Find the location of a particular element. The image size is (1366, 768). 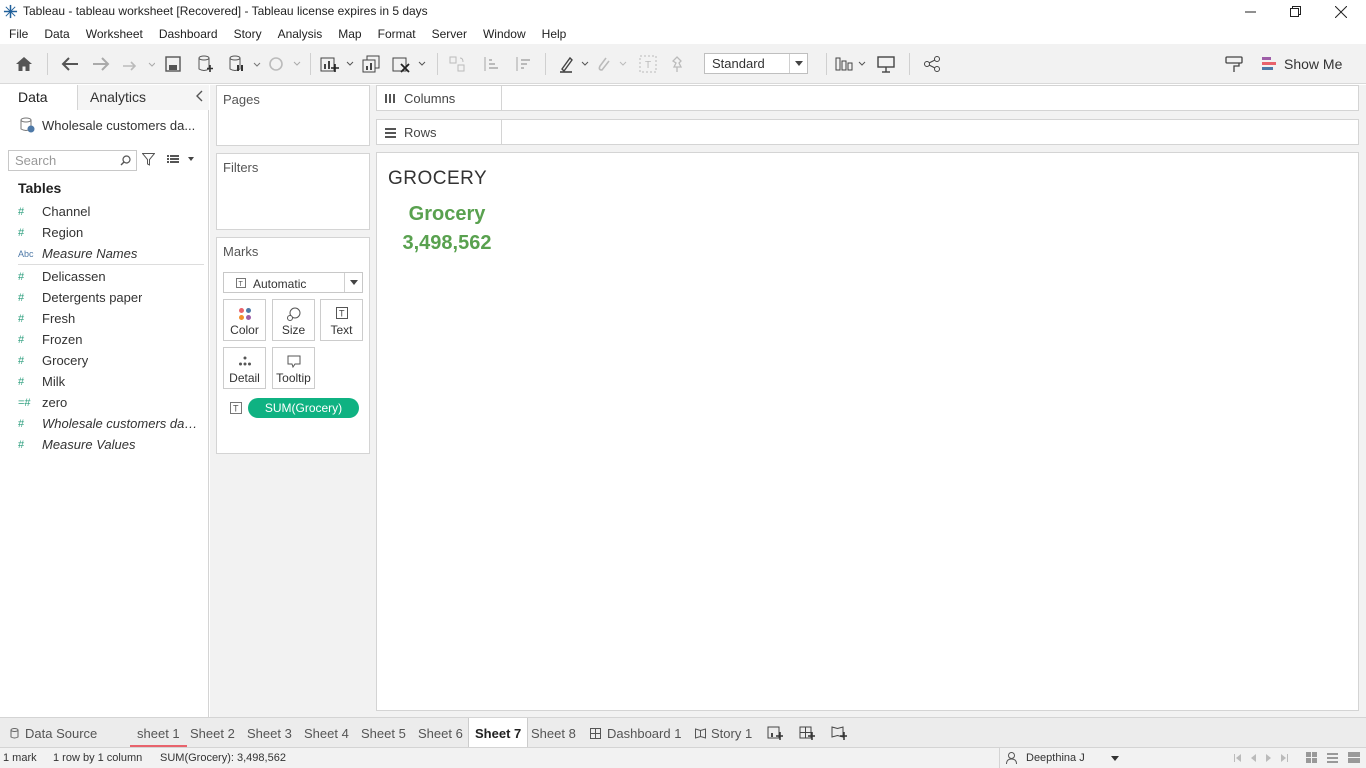

share-icon is located at coordinates (932, 64).